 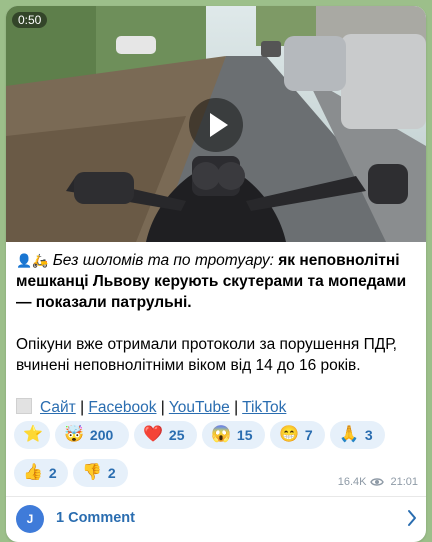 I want to click on view-count: 16.4K, so click(x=352, y=482).